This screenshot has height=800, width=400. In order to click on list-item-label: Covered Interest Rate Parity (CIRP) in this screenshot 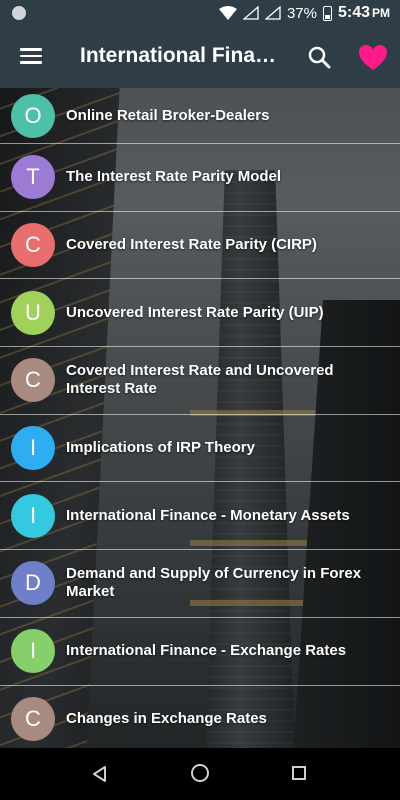, I will do `click(191, 245)`.